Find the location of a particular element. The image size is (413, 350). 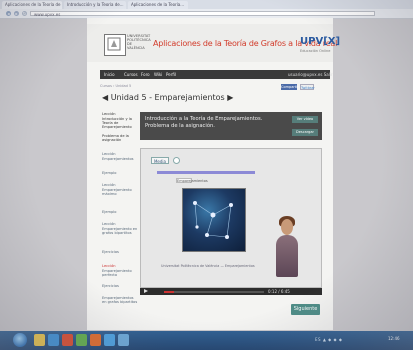

refresh-icon: ↻ is located at coordinates (24, 13).